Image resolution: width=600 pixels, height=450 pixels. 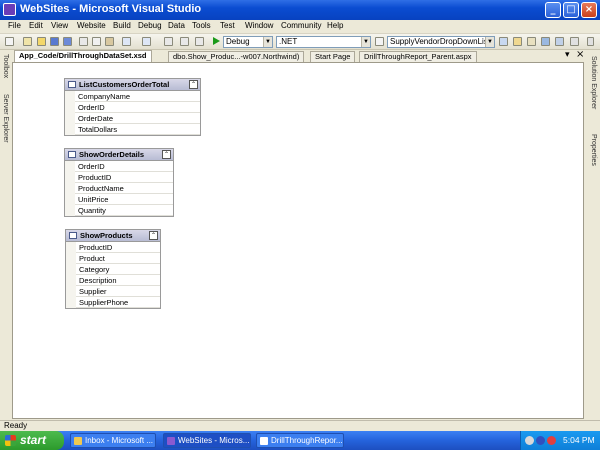 What do you see at coordinates (118, 258) in the screenshot?
I see `column-row: Product` at bounding box center [118, 258].